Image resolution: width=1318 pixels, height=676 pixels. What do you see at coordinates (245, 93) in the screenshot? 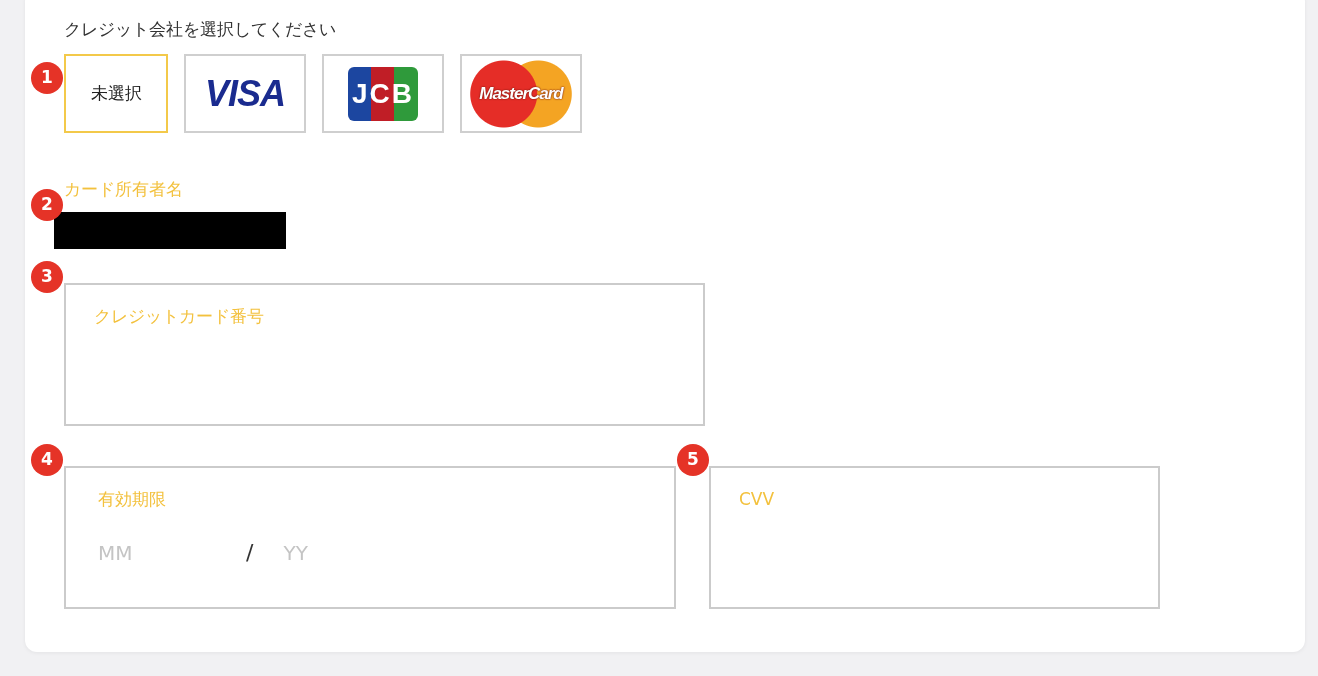
I see `card-brand-option: VISA` at bounding box center [245, 93].